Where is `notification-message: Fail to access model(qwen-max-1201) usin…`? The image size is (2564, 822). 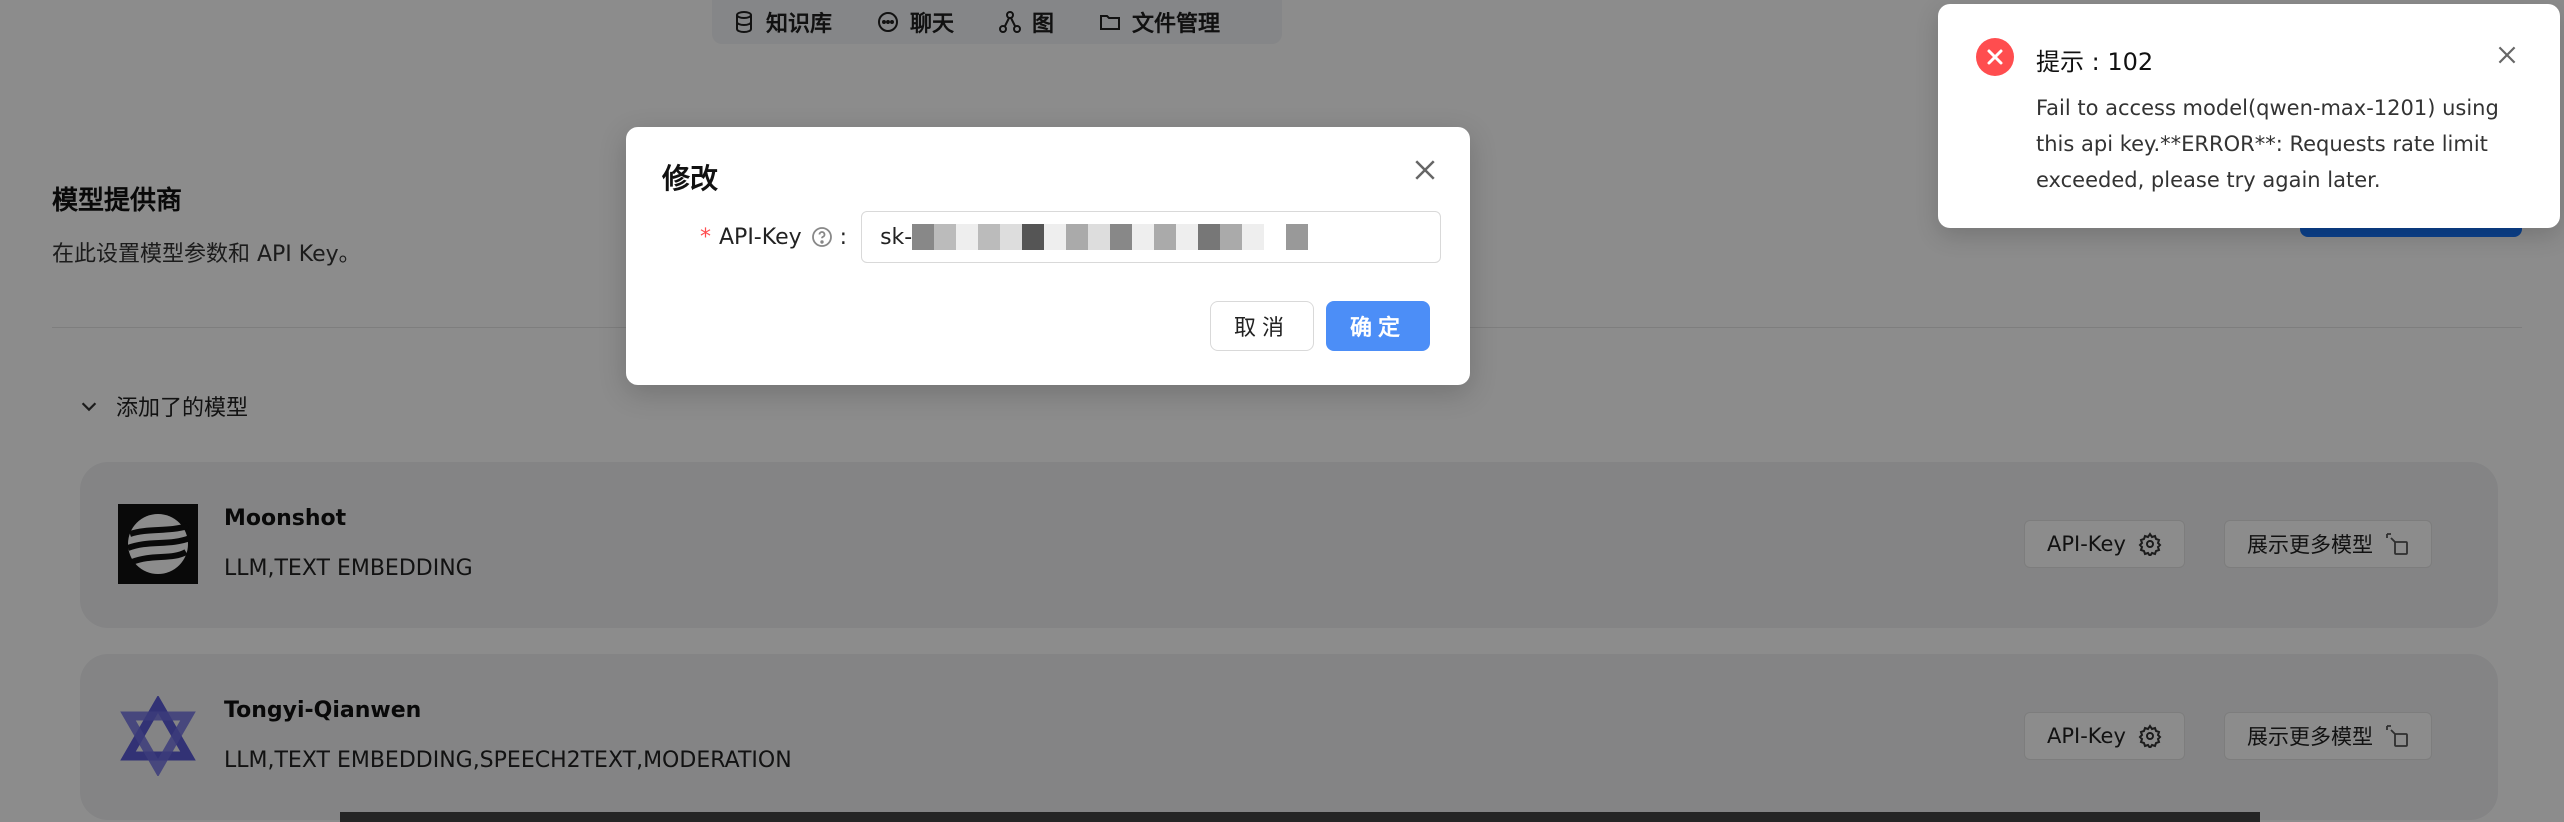 notification-message: Fail to access model(qwen-max-1201) usin… is located at coordinates (2267, 144).